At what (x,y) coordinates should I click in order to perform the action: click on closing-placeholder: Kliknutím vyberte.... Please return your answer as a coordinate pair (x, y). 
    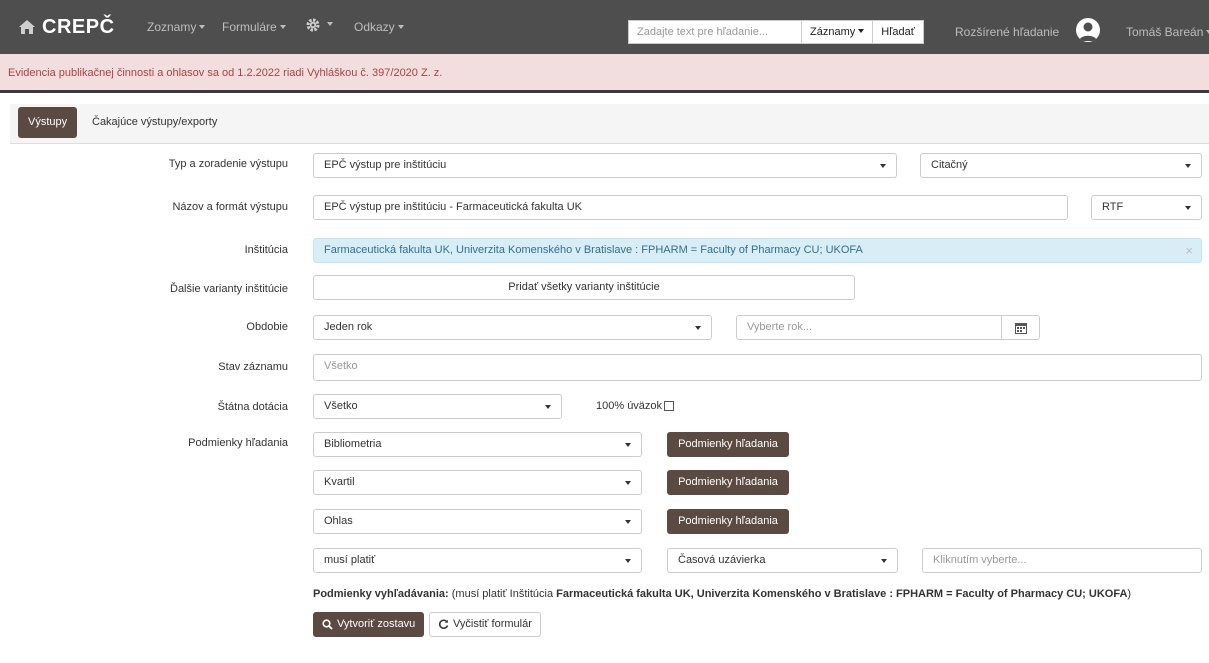
    Looking at the image, I should click on (980, 560).